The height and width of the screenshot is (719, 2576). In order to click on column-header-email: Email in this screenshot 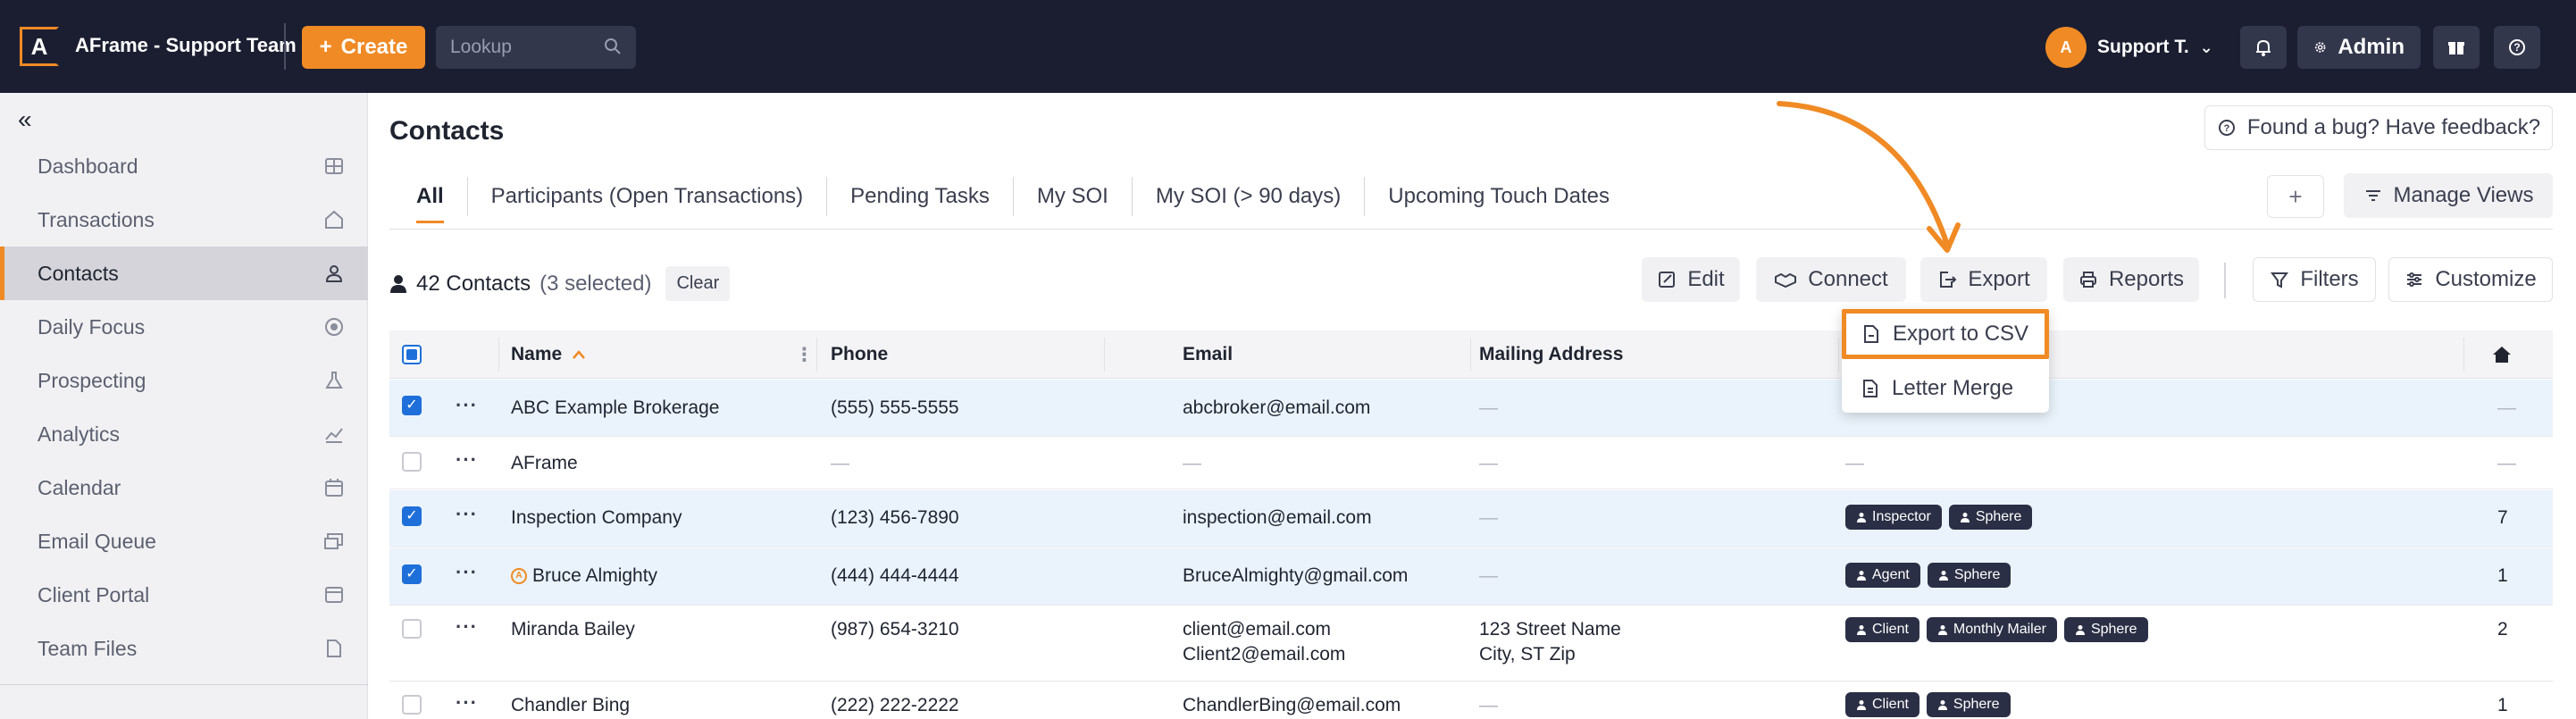, I will do `click(1208, 354)`.